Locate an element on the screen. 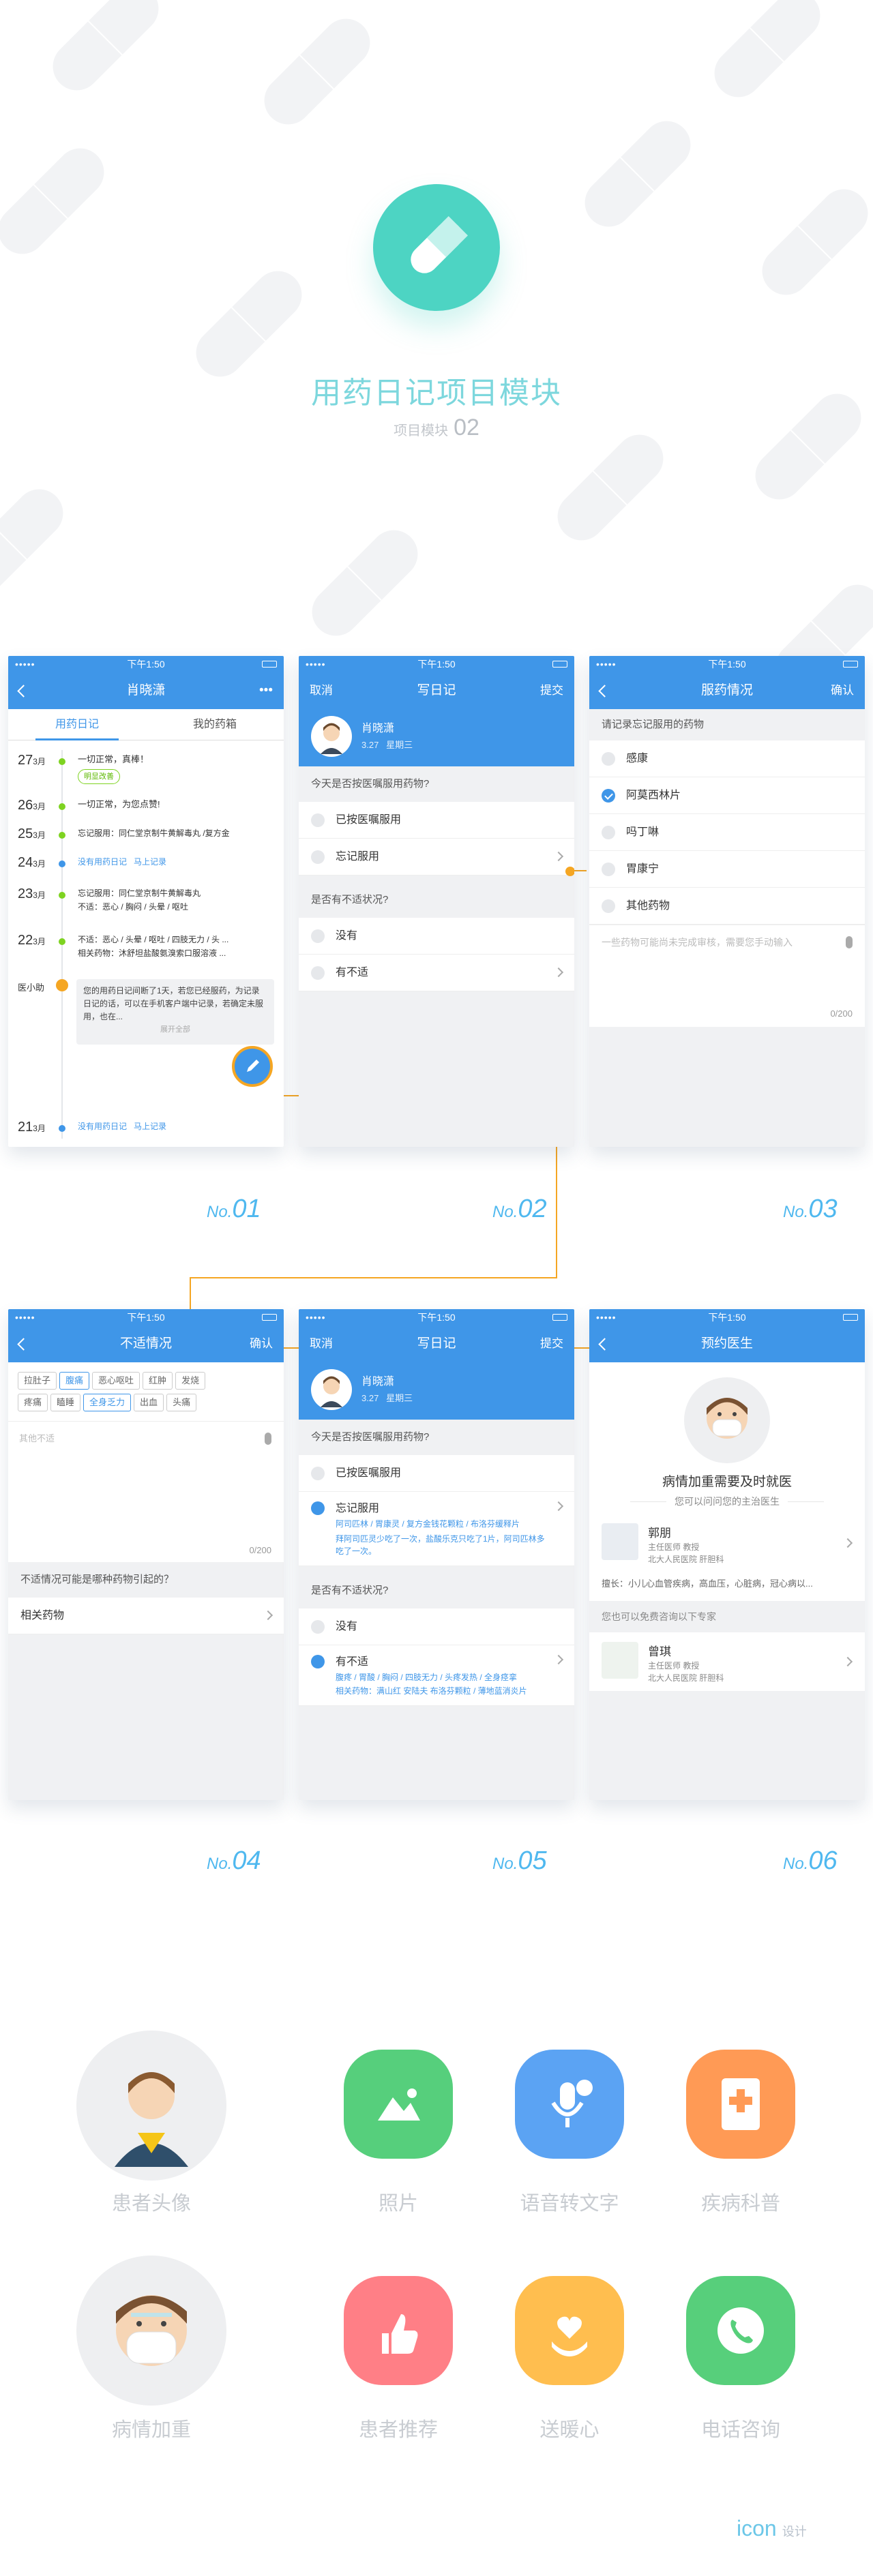 The height and width of the screenshot is (2576, 873). record-now-link: 马上记录 is located at coordinates (150, 862).